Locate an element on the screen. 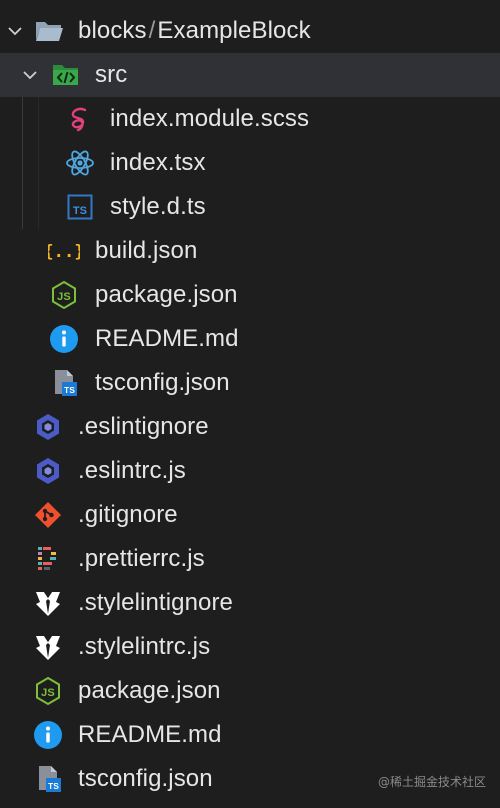 Image resolution: width=500 pixels, height=808 pixels. json-icon: {..} is located at coordinates (64, 251).